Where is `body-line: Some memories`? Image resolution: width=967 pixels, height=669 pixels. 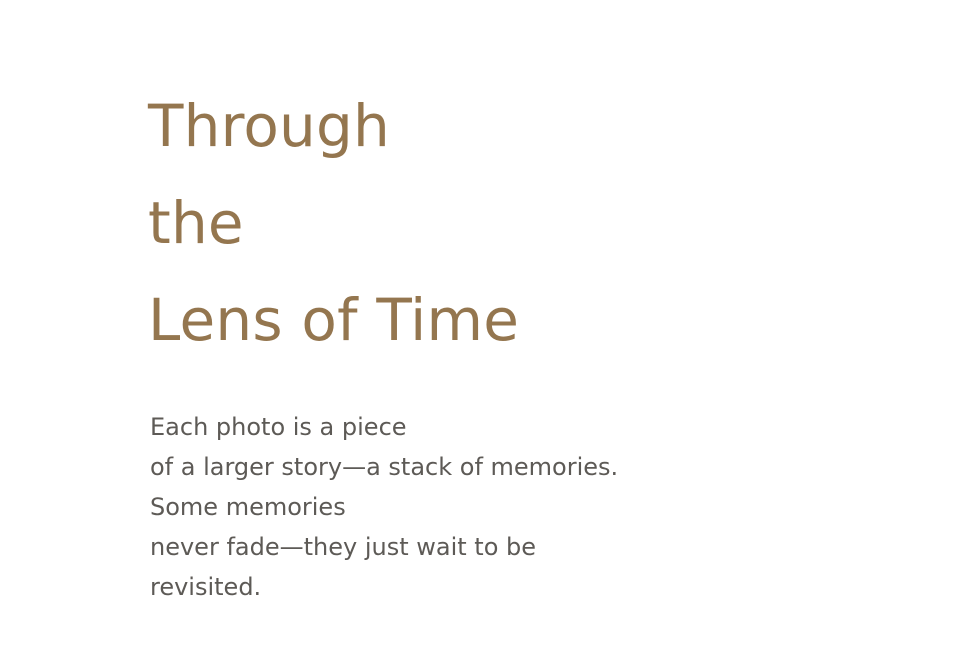
body-line: Some memories is located at coordinates (248, 507).